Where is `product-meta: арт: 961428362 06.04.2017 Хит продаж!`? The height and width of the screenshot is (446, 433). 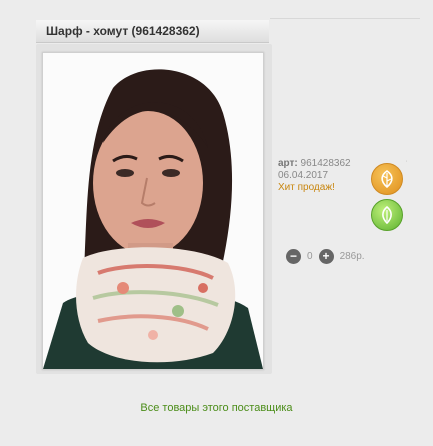
product-meta: арт: 961428362 06.04.2017 Хит продаж! is located at coordinates (314, 176).